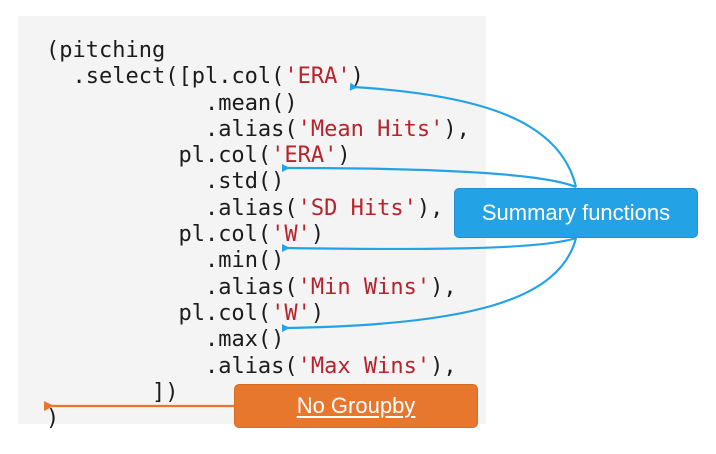  I want to click on arrow-to-std, so click(429, 176).